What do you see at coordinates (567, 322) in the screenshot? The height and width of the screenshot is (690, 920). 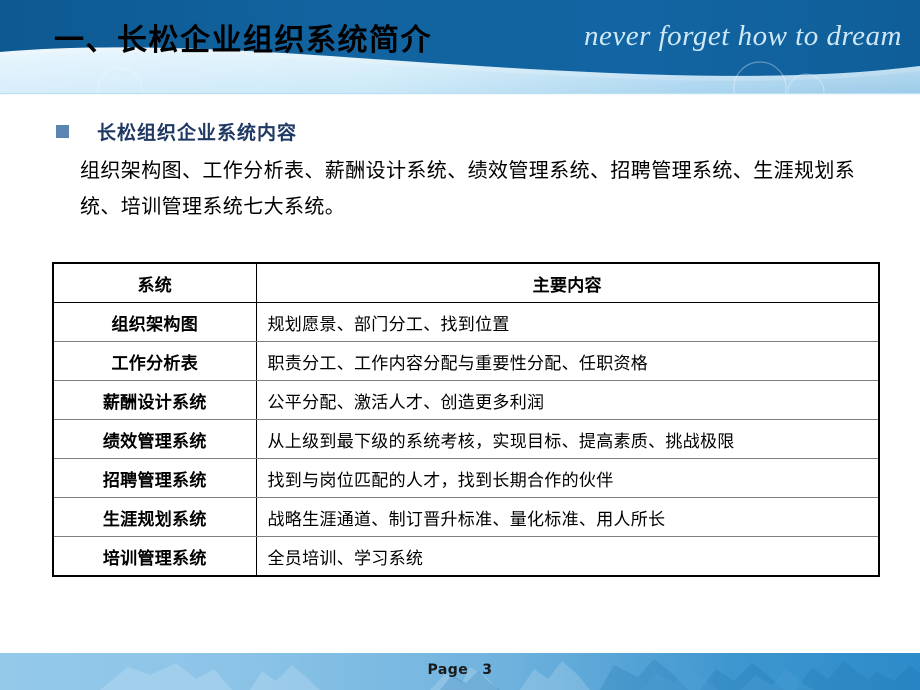 I see `table-cell-content: 规划愿景、部门分工、找到位置` at bounding box center [567, 322].